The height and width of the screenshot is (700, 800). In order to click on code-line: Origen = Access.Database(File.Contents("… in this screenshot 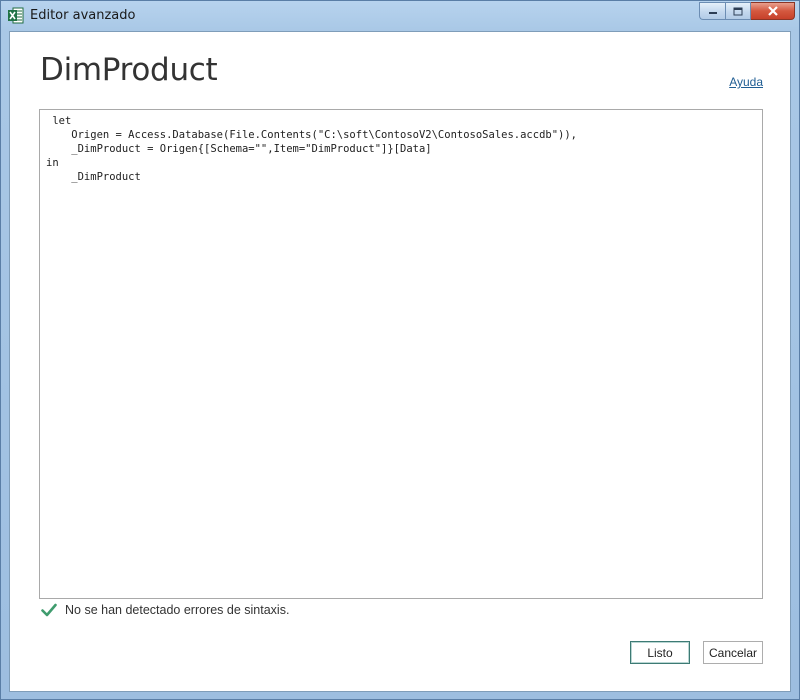, I will do `click(312, 135)`.